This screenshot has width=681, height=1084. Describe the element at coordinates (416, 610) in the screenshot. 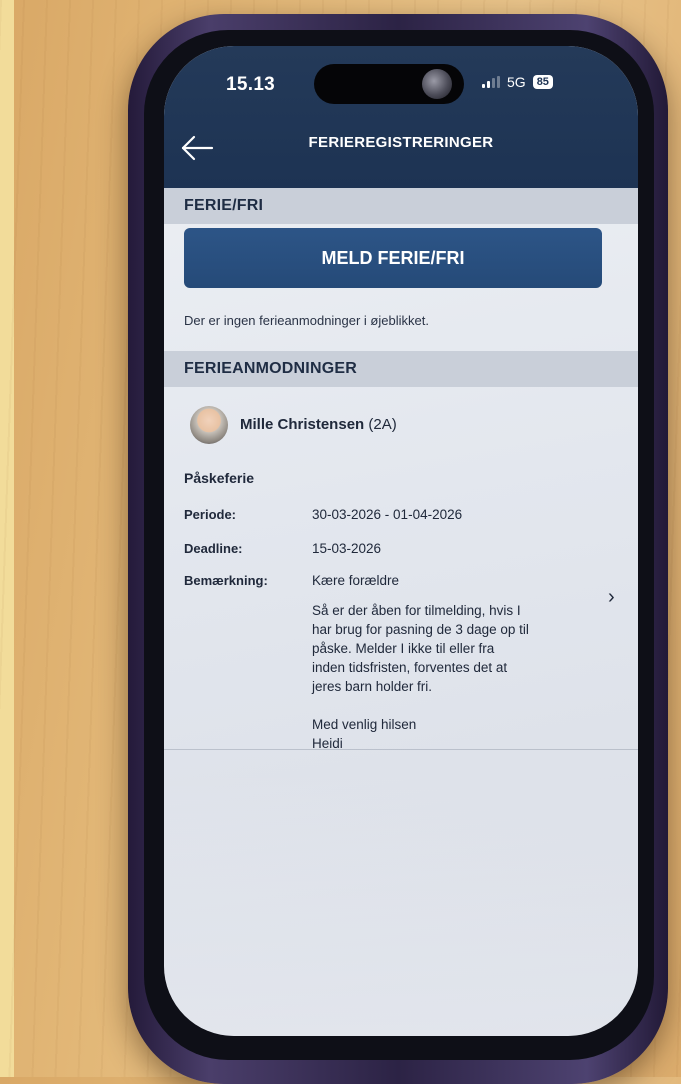

I see `remark-line: Så er der åben for tilmelding, hvis I` at that location.